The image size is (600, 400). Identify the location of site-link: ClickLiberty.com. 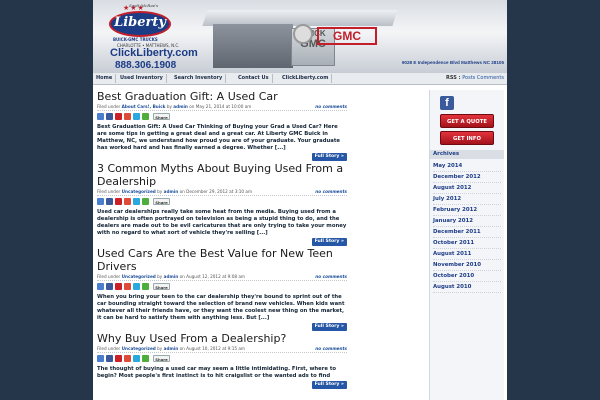
(154, 53).